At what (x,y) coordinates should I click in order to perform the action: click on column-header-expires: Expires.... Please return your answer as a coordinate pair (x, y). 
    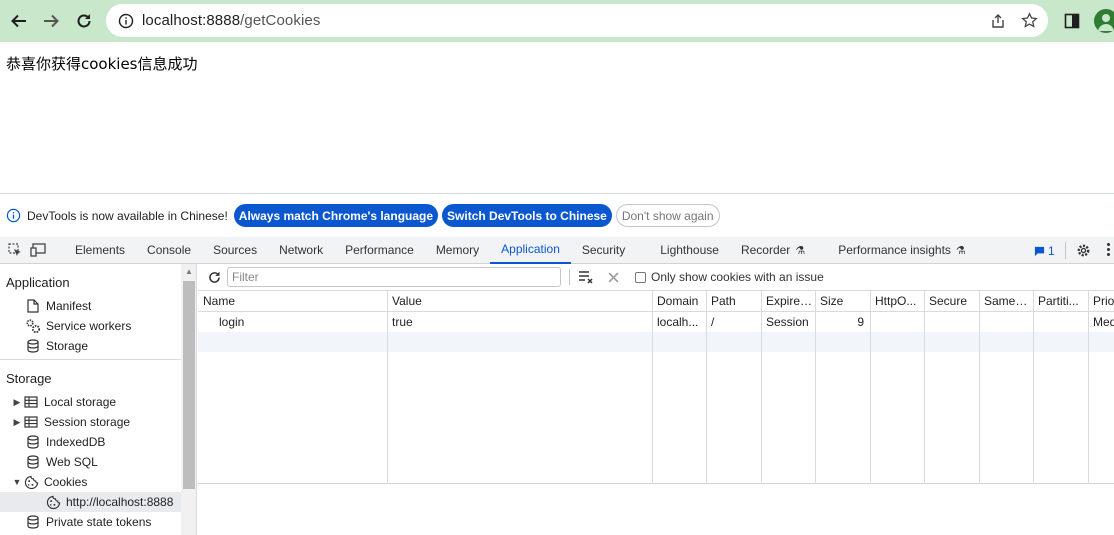
    Looking at the image, I should click on (788, 301).